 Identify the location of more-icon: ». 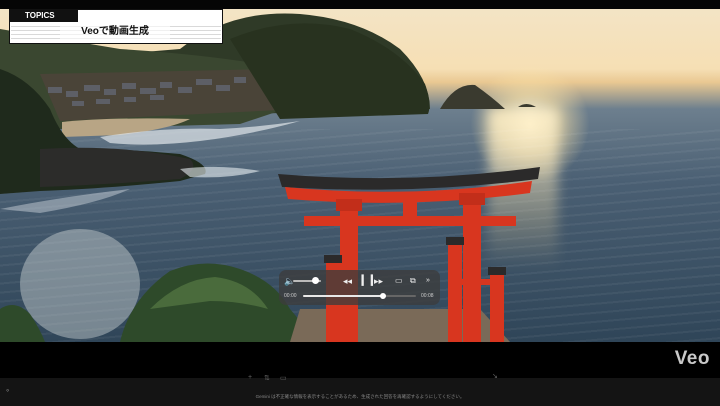
(428, 281).